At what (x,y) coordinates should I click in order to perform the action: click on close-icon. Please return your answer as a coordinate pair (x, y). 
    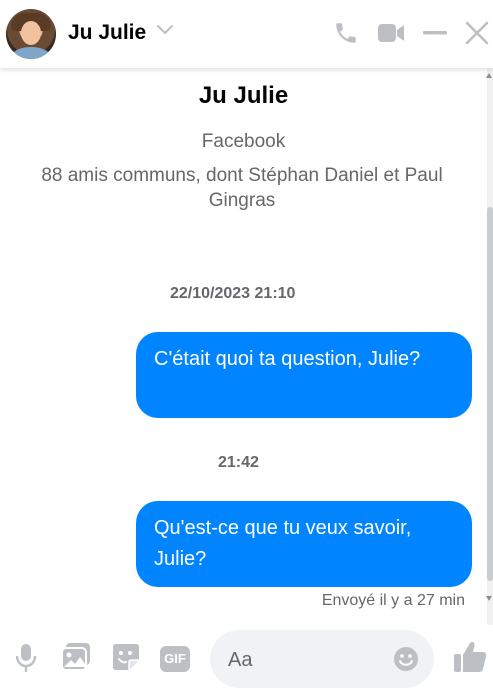
    Looking at the image, I should click on (477, 33).